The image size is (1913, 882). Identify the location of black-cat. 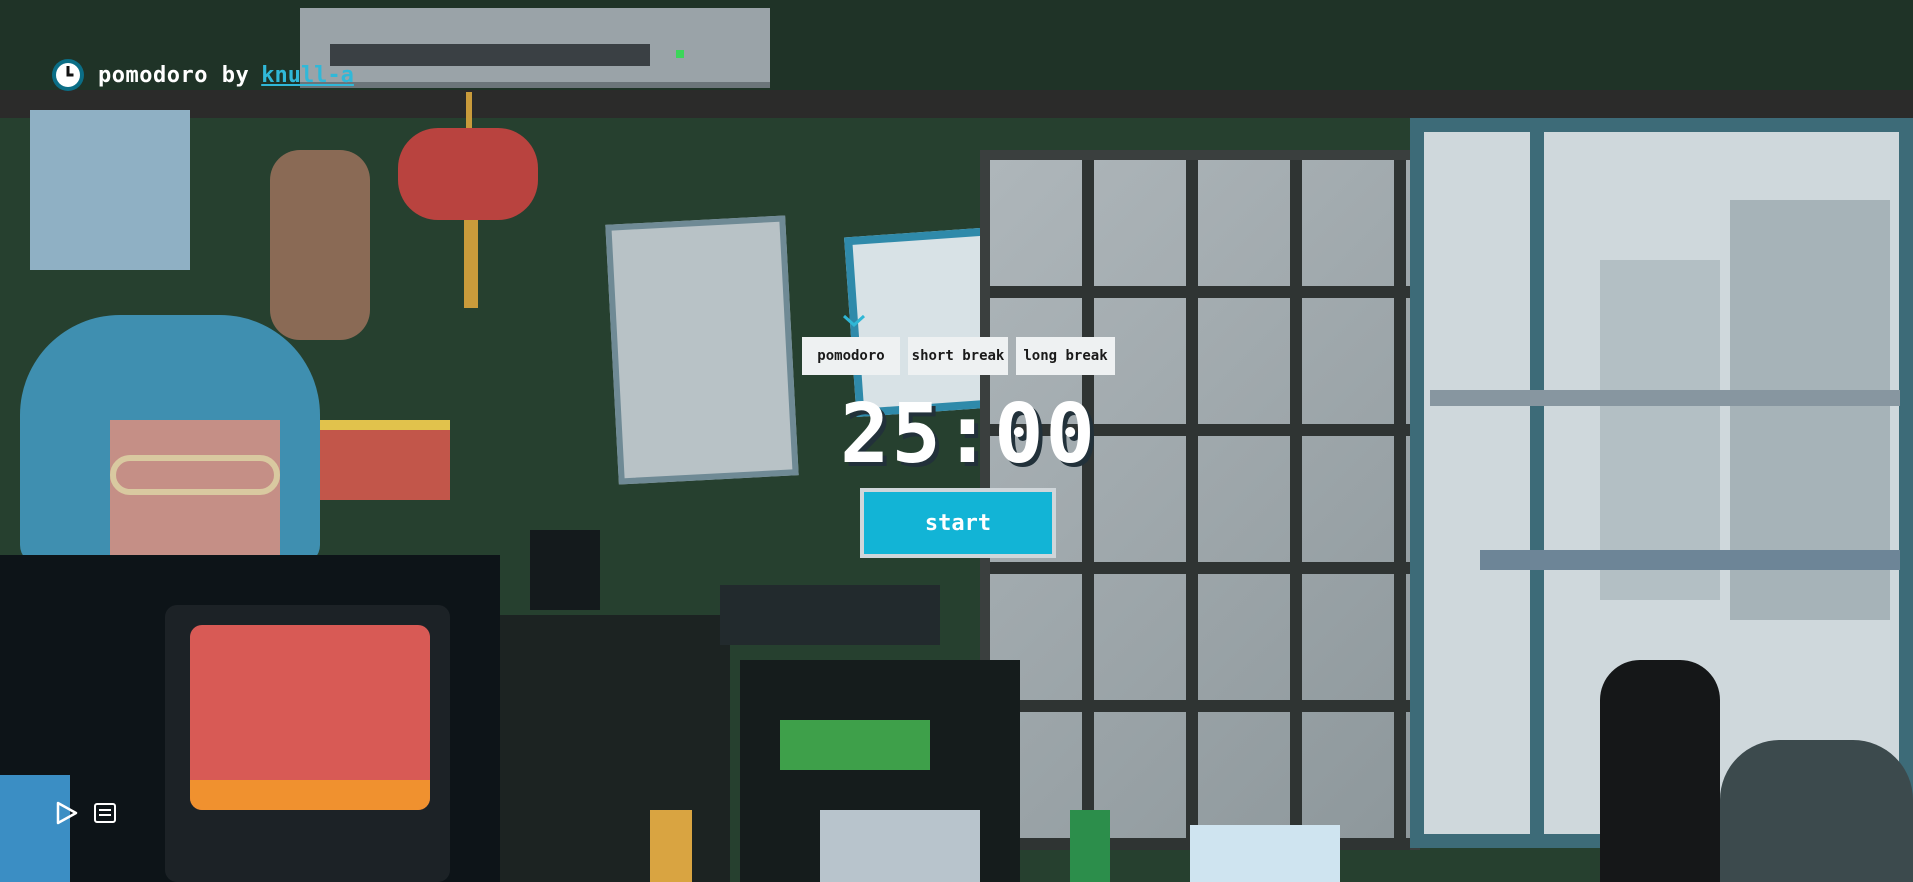
(1660, 771).